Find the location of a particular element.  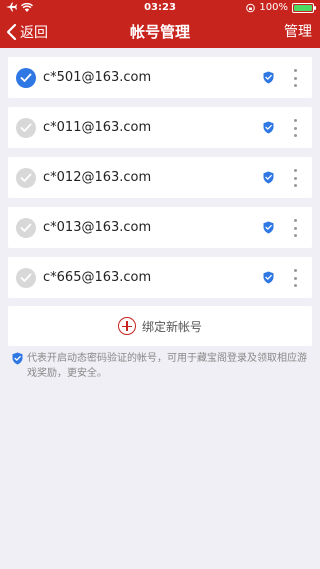

bind-new-account-button: 绑定新帐号 is located at coordinates (160, 326).